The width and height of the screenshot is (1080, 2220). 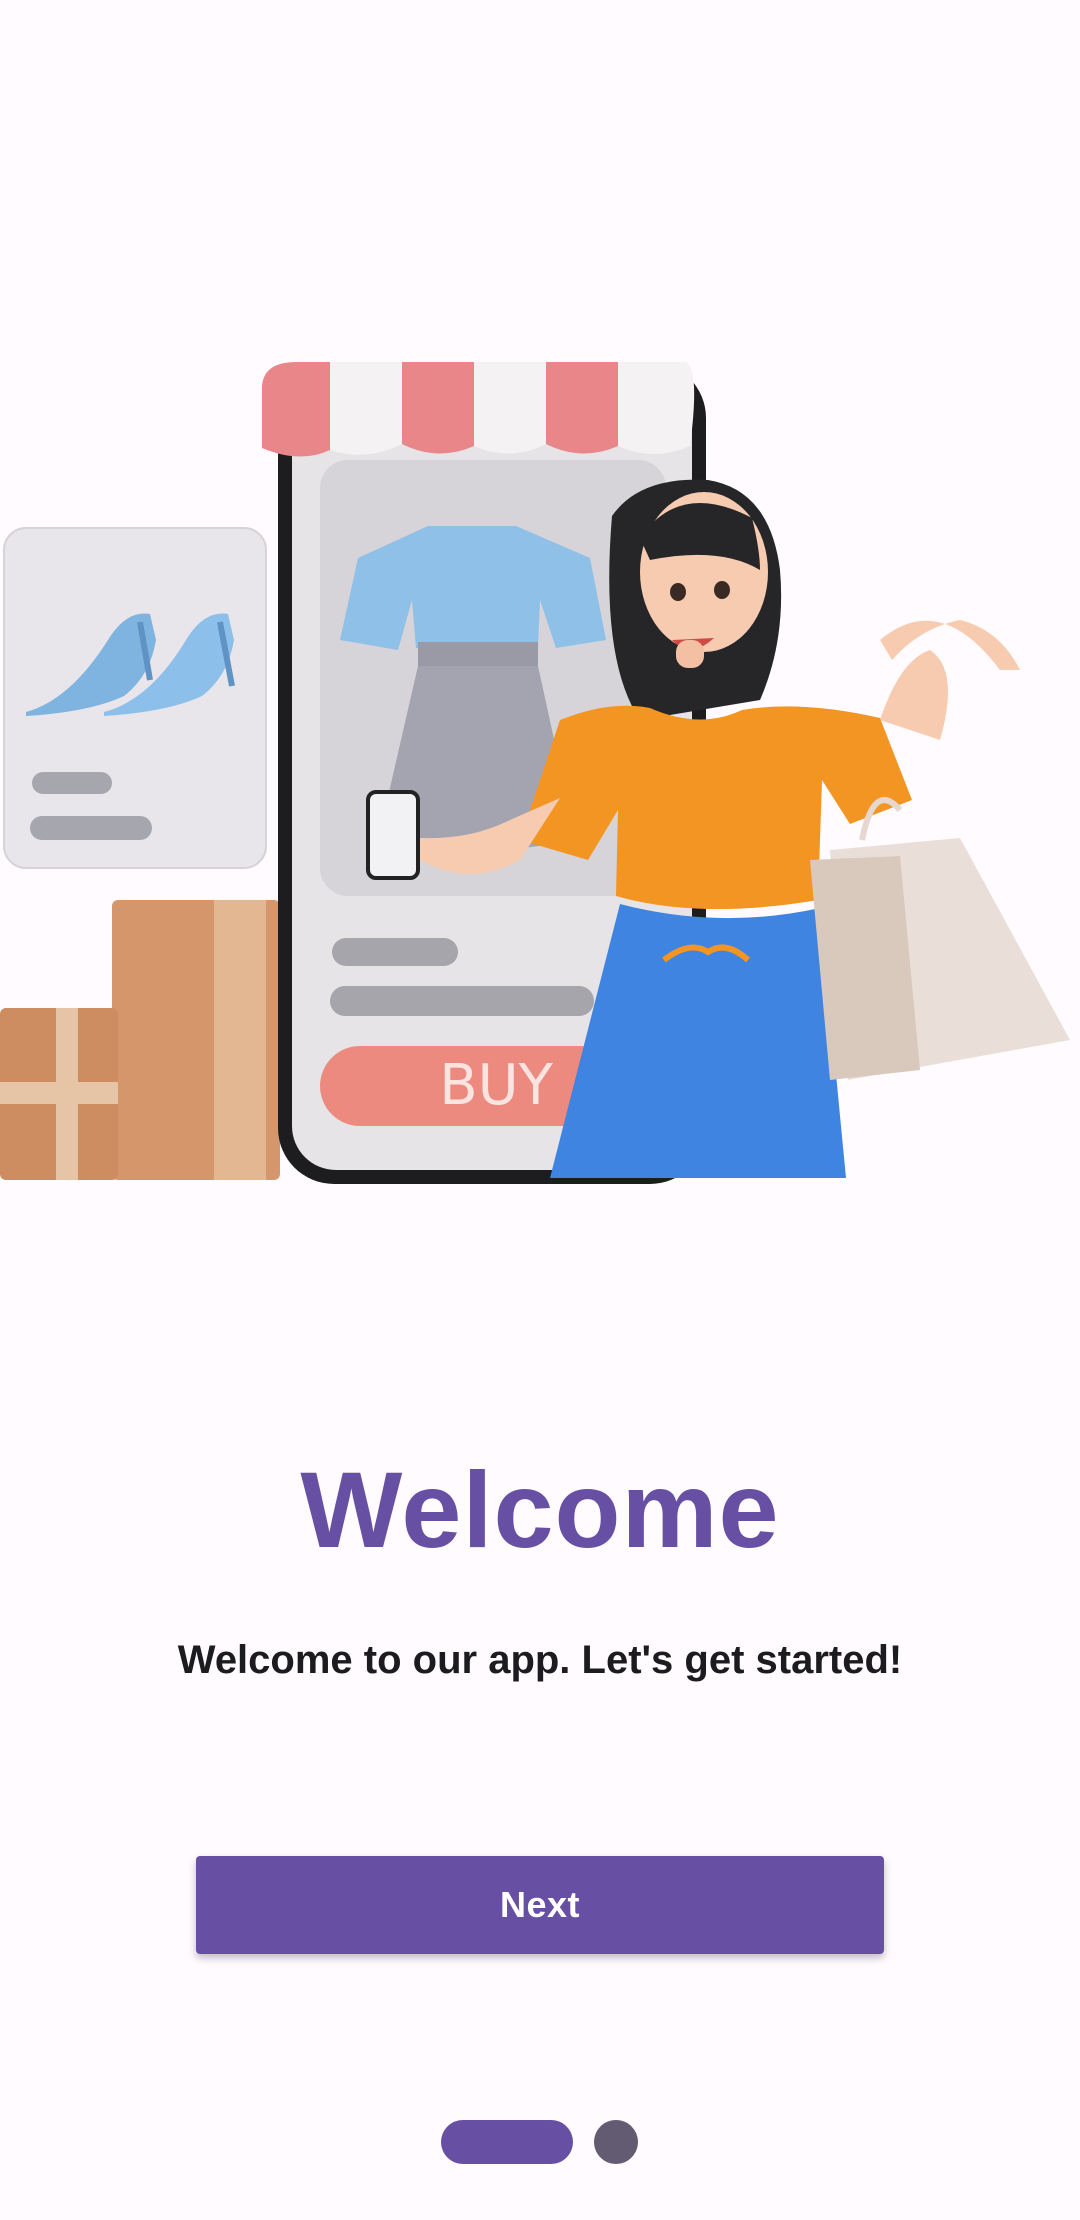 I want to click on page-subtitle: Welcome to our app. Let's get started!, so click(x=540, y=1660).